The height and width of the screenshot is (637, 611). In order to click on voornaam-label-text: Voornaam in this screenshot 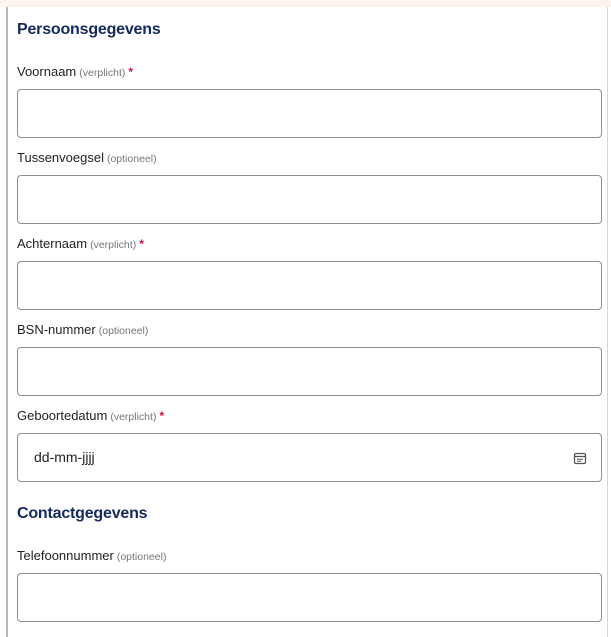, I will do `click(47, 71)`.